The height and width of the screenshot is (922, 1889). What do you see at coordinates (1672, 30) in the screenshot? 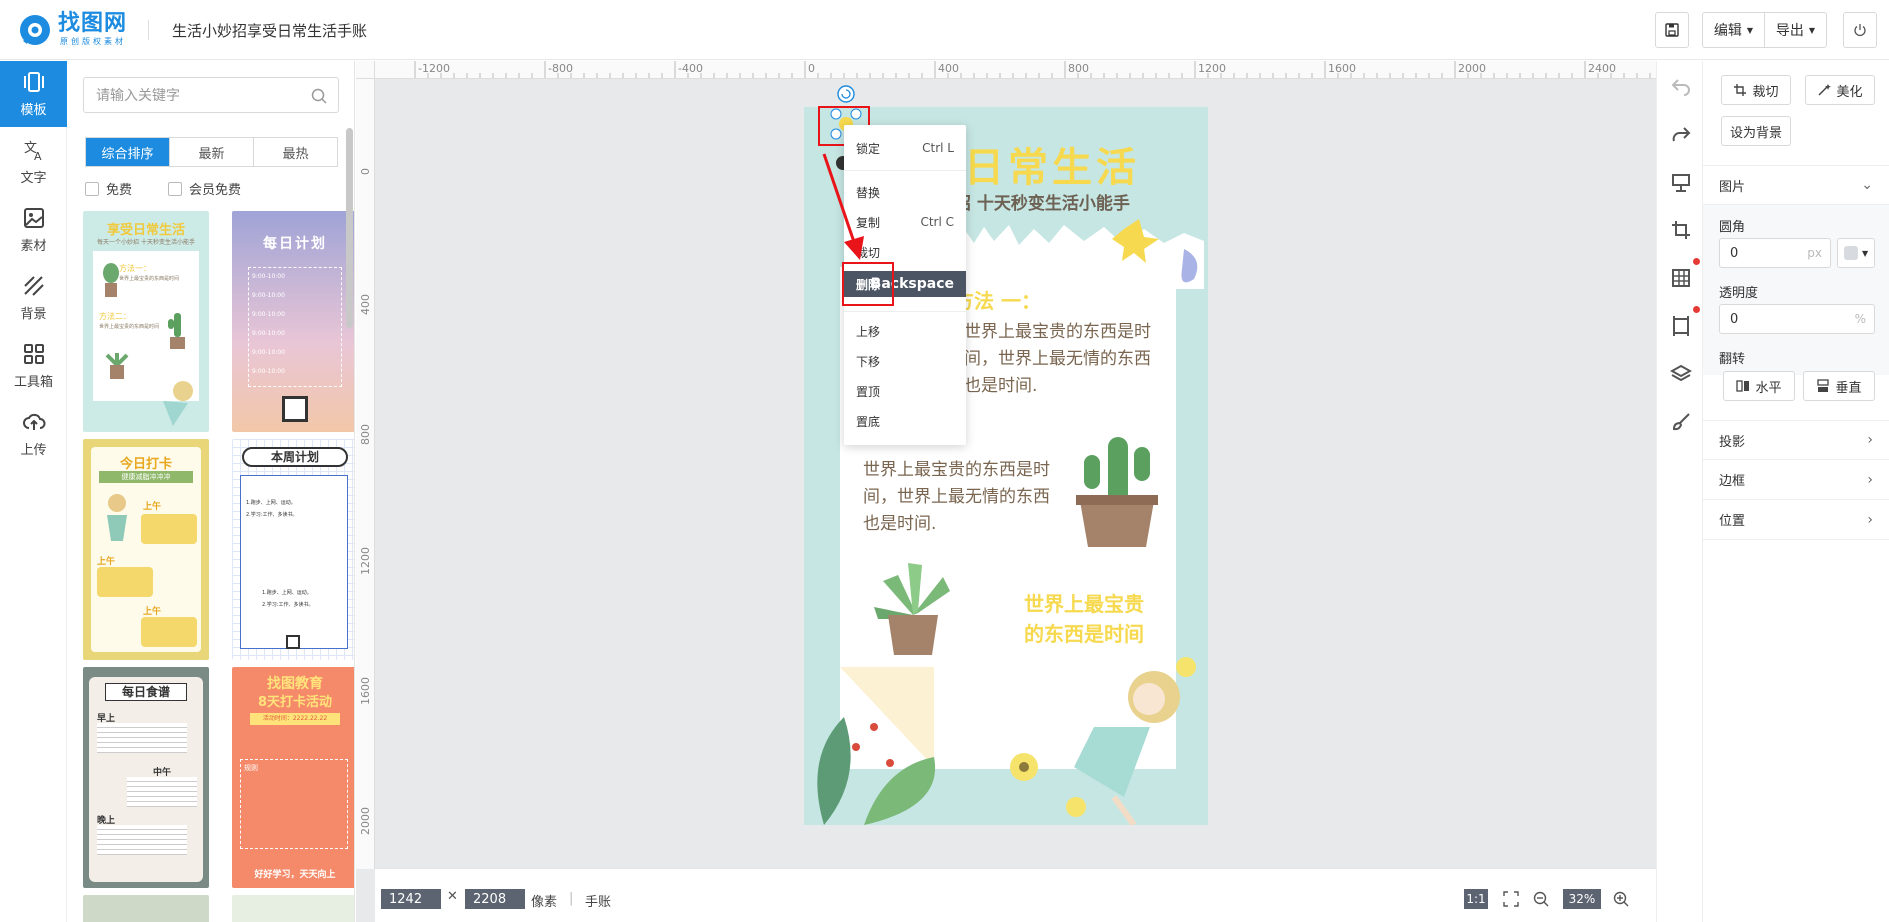
I see `save-button` at bounding box center [1672, 30].